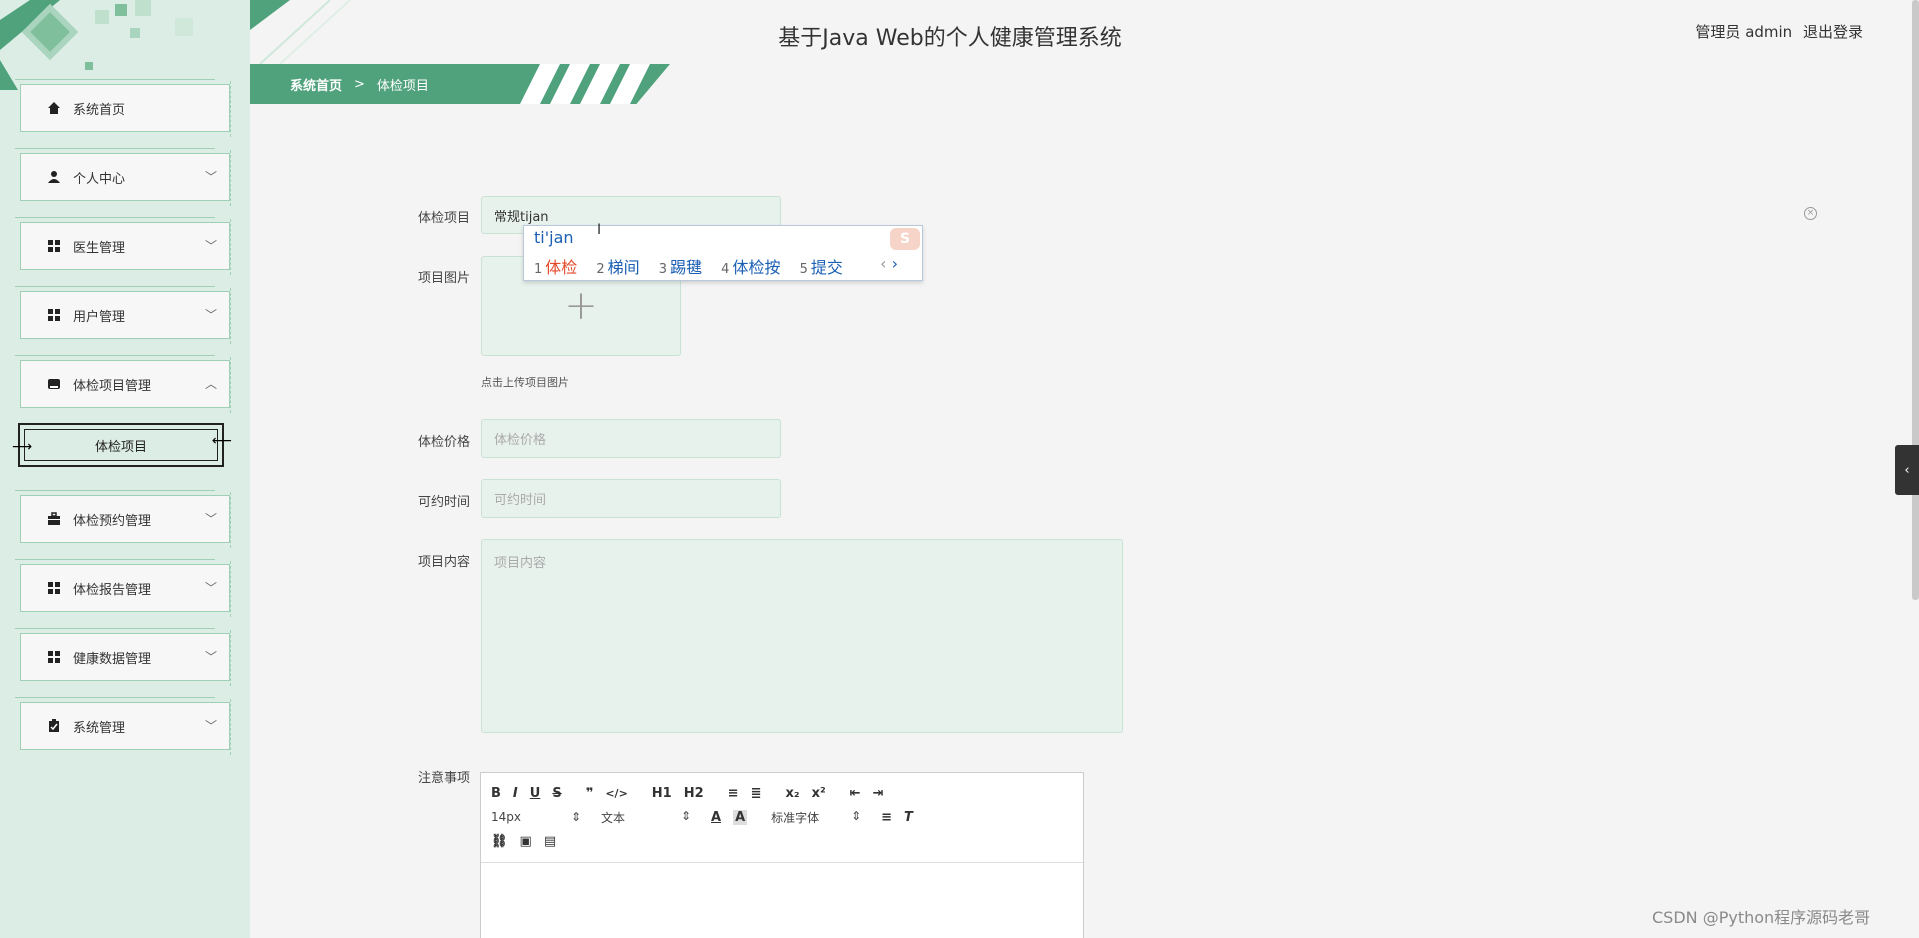 Image resolution: width=1919 pixels, height=938 pixels. I want to click on logout-link: 退出登录, so click(1833, 32).